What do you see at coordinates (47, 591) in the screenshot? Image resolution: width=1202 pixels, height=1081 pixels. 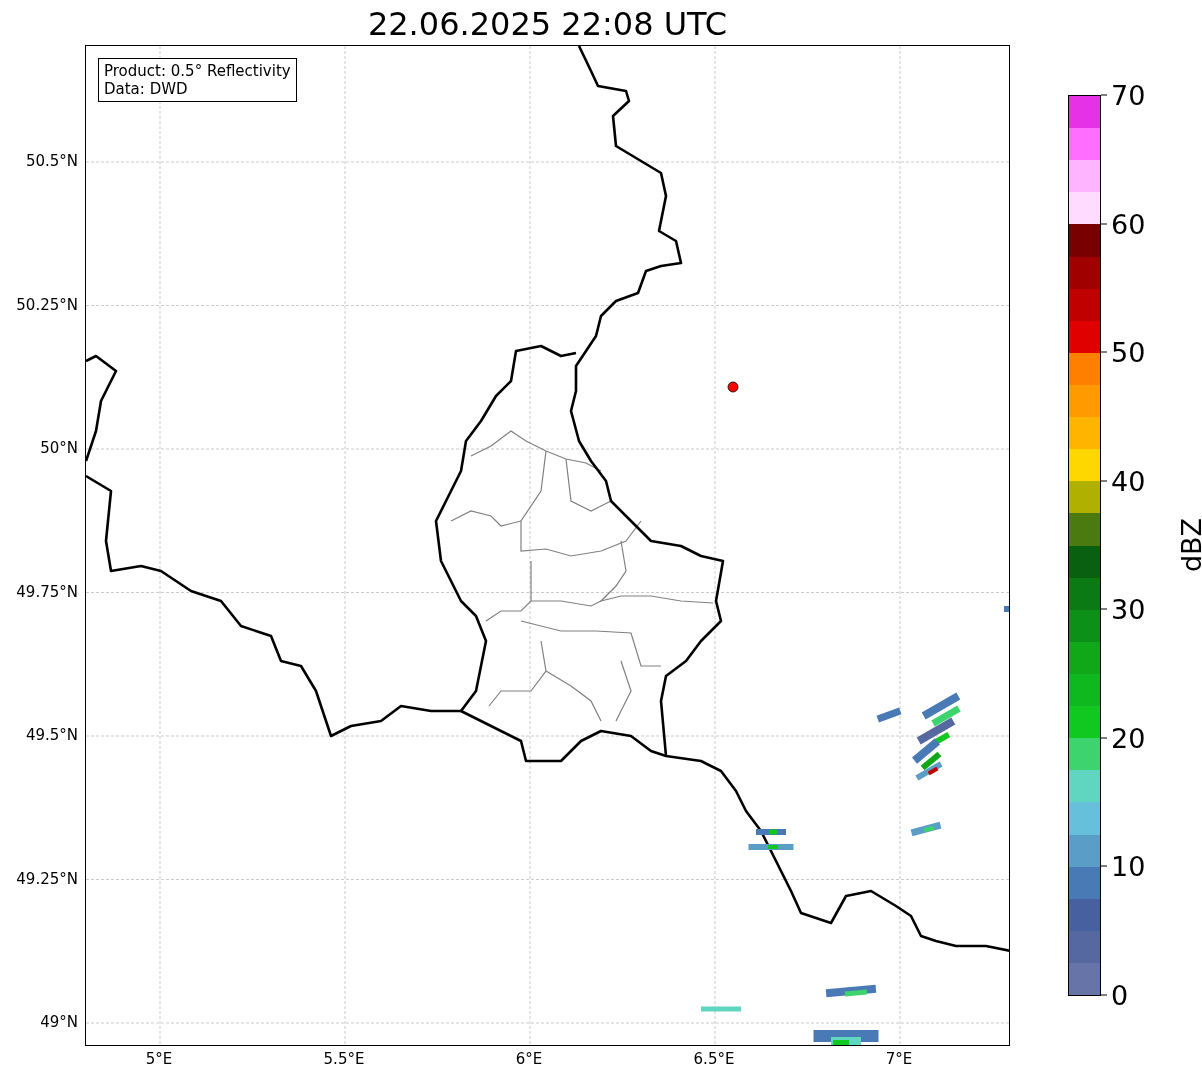 I see `latitude-label: 49.75°N` at bounding box center [47, 591].